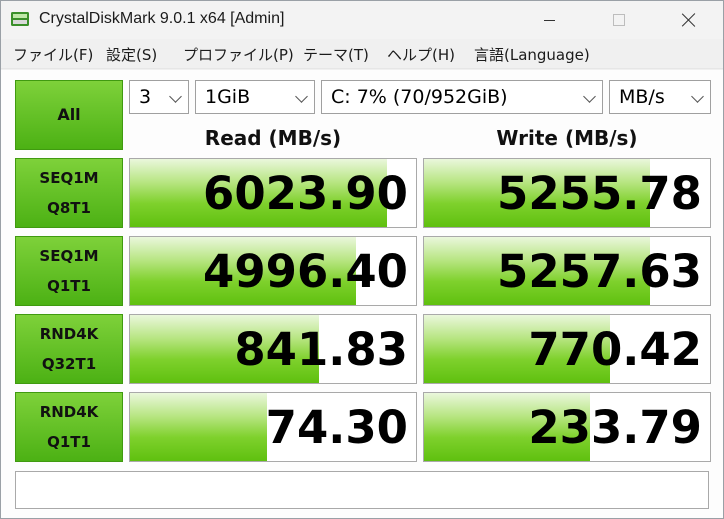 The height and width of the screenshot is (519, 724). I want to click on write-result-value: 5255.78, so click(599, 193).